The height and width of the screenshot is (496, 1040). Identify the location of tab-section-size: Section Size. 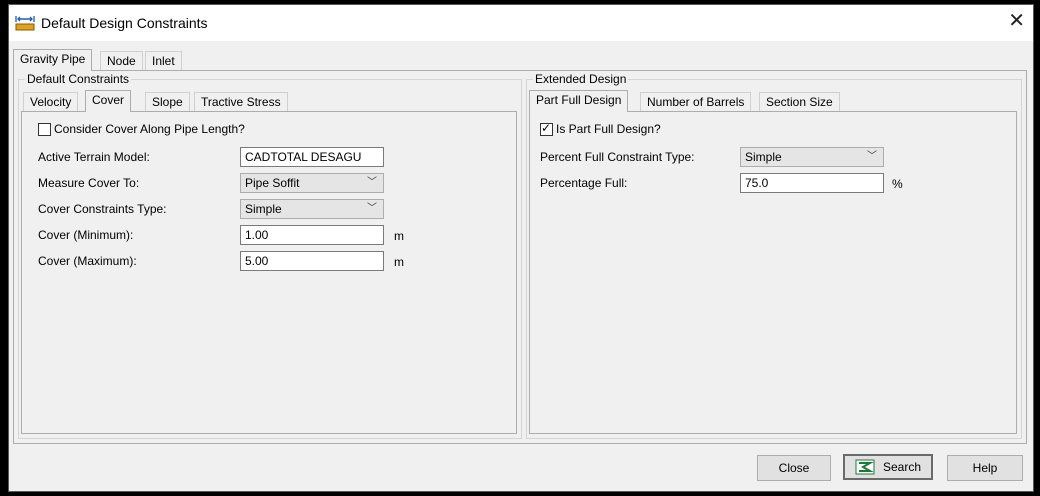
(799, 102).